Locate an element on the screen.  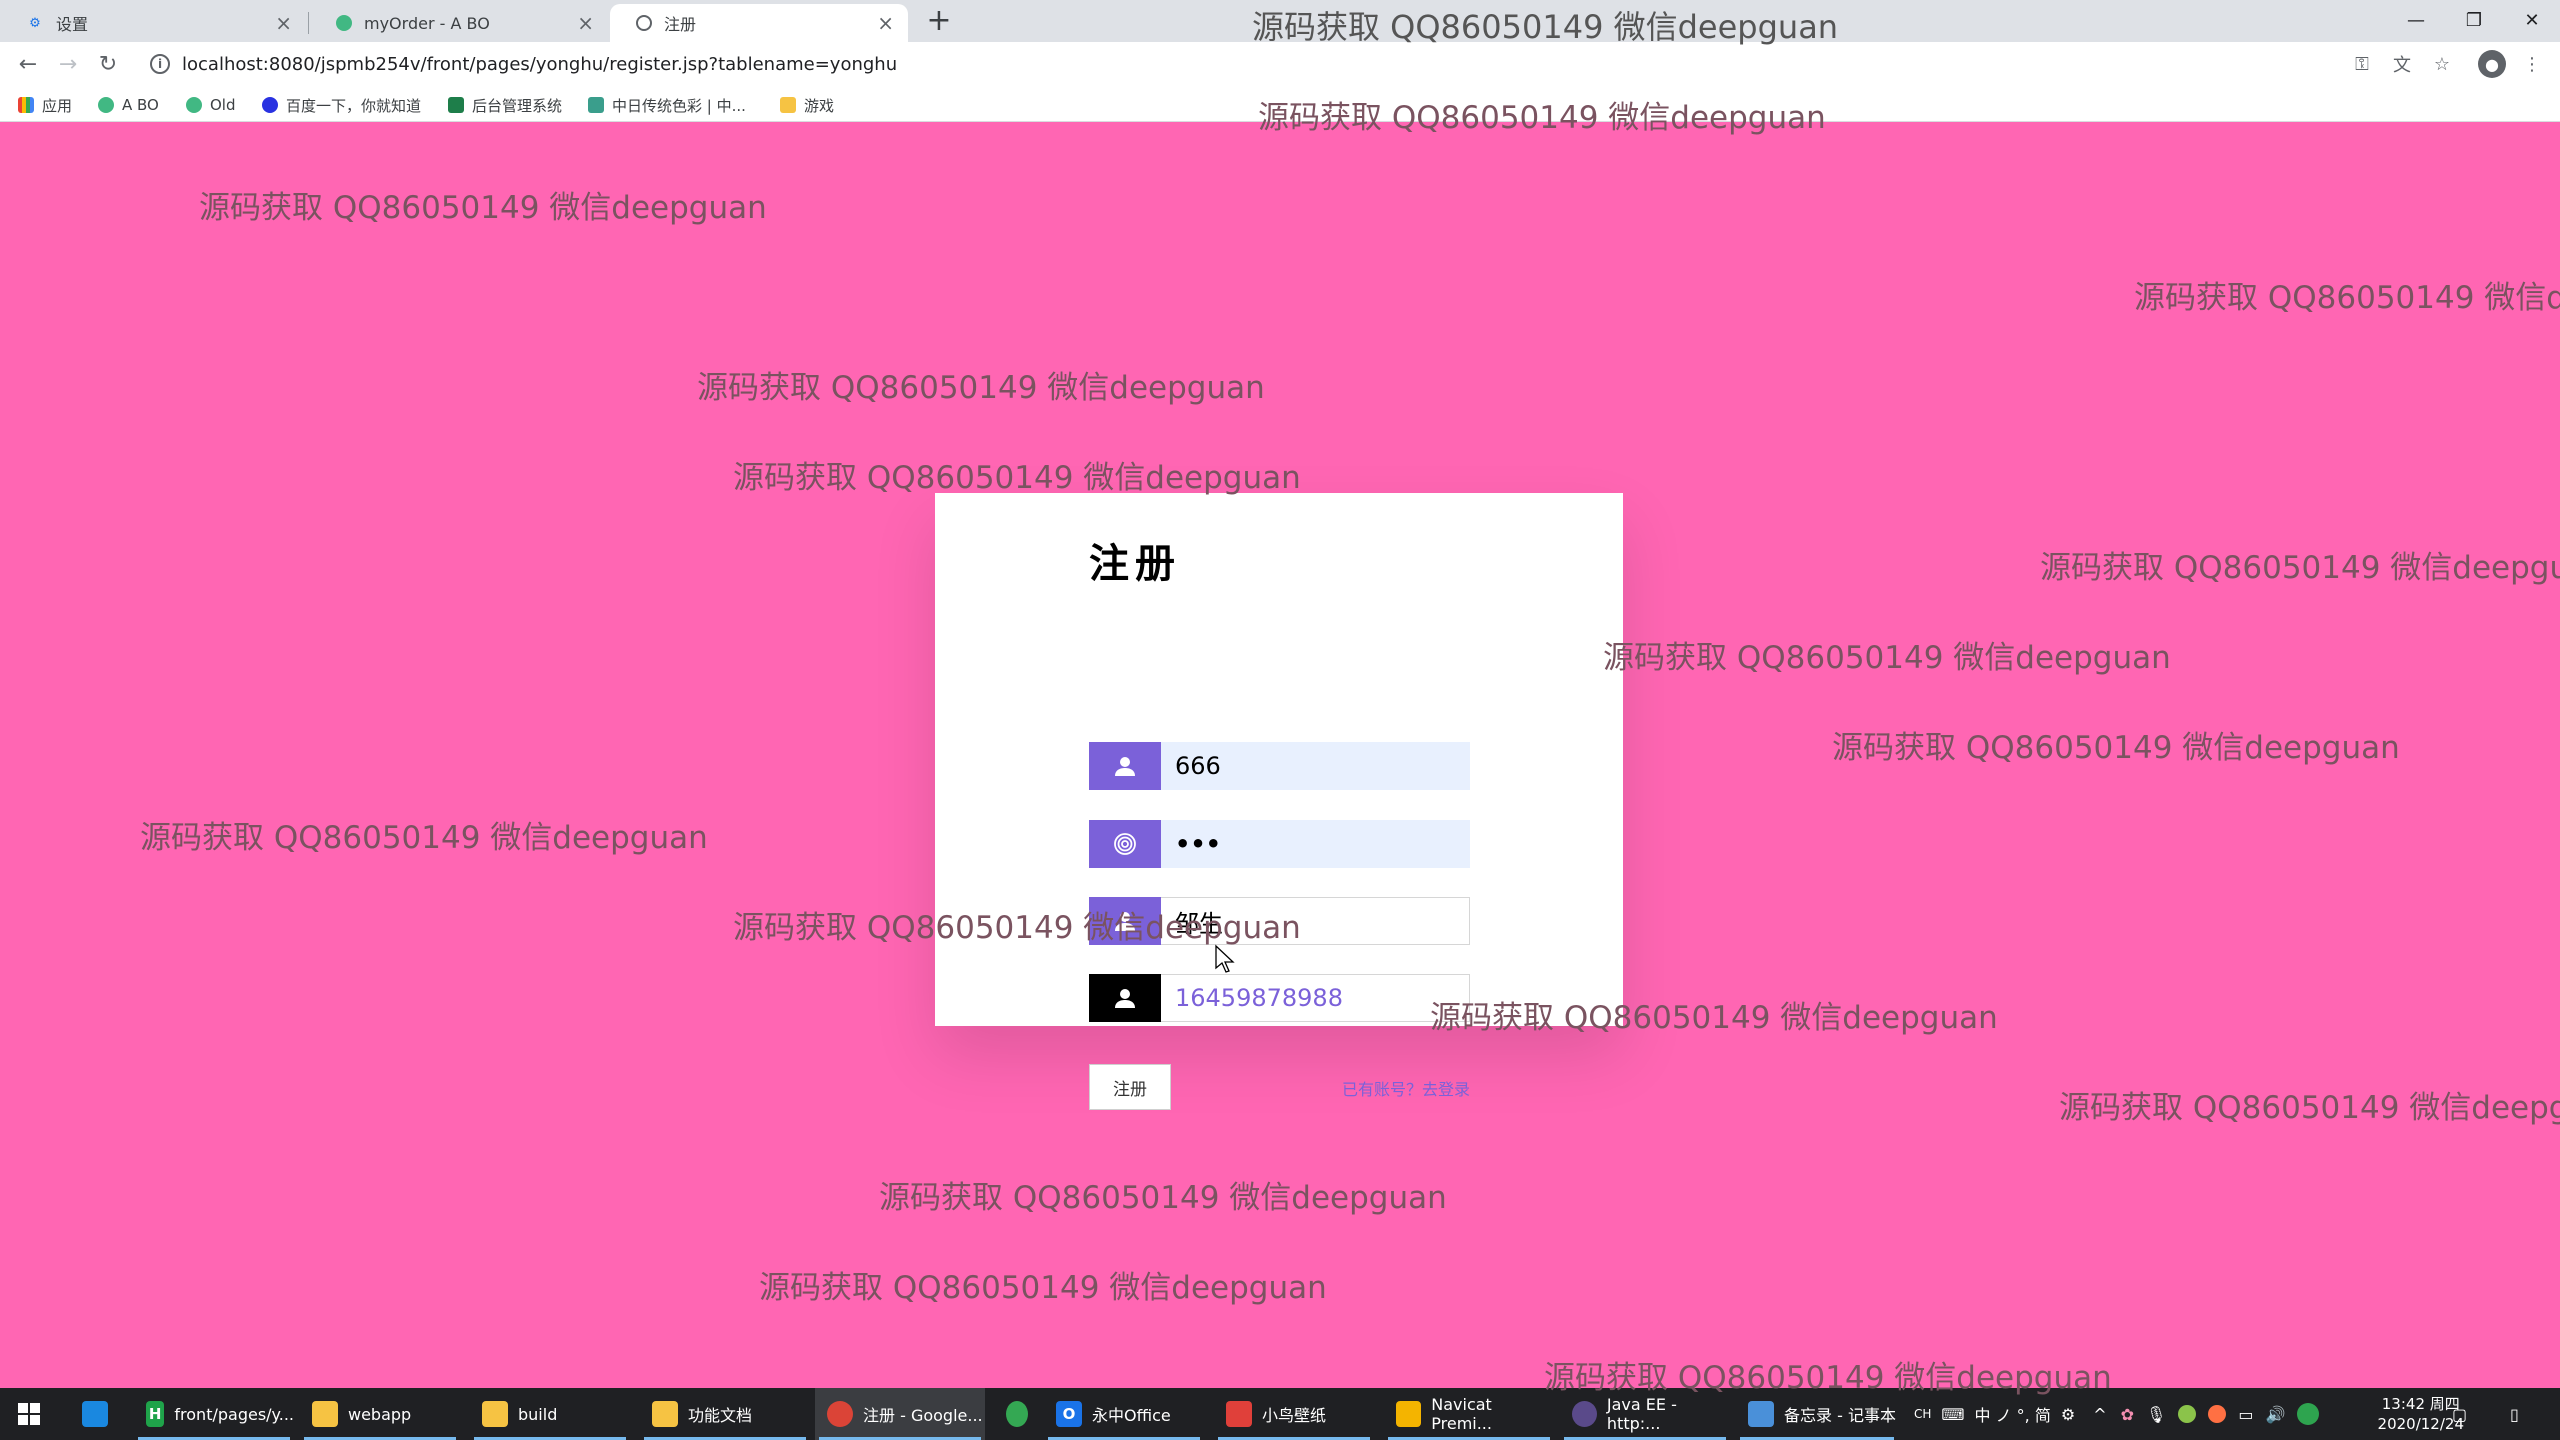
bookmark-label: A BO is located at coordinates (140, 105).